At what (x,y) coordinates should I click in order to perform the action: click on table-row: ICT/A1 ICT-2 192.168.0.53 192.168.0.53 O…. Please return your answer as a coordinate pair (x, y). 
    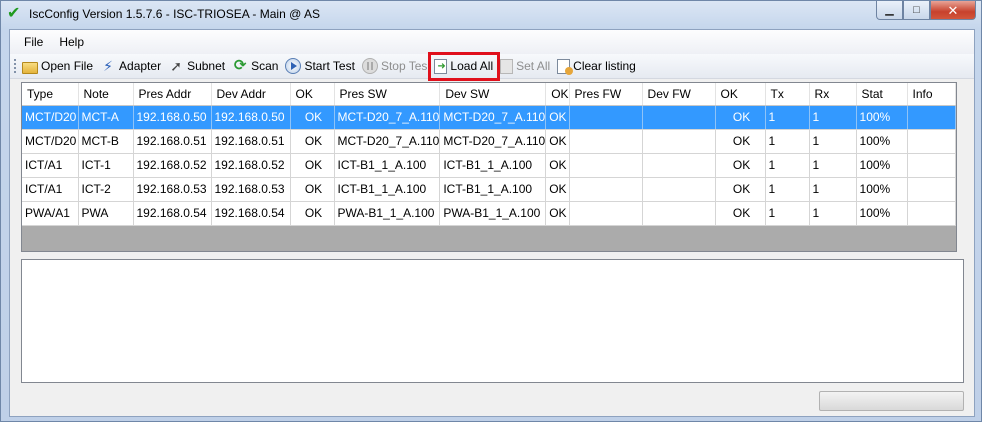
    Looking at the image, I should click on (489, 189).